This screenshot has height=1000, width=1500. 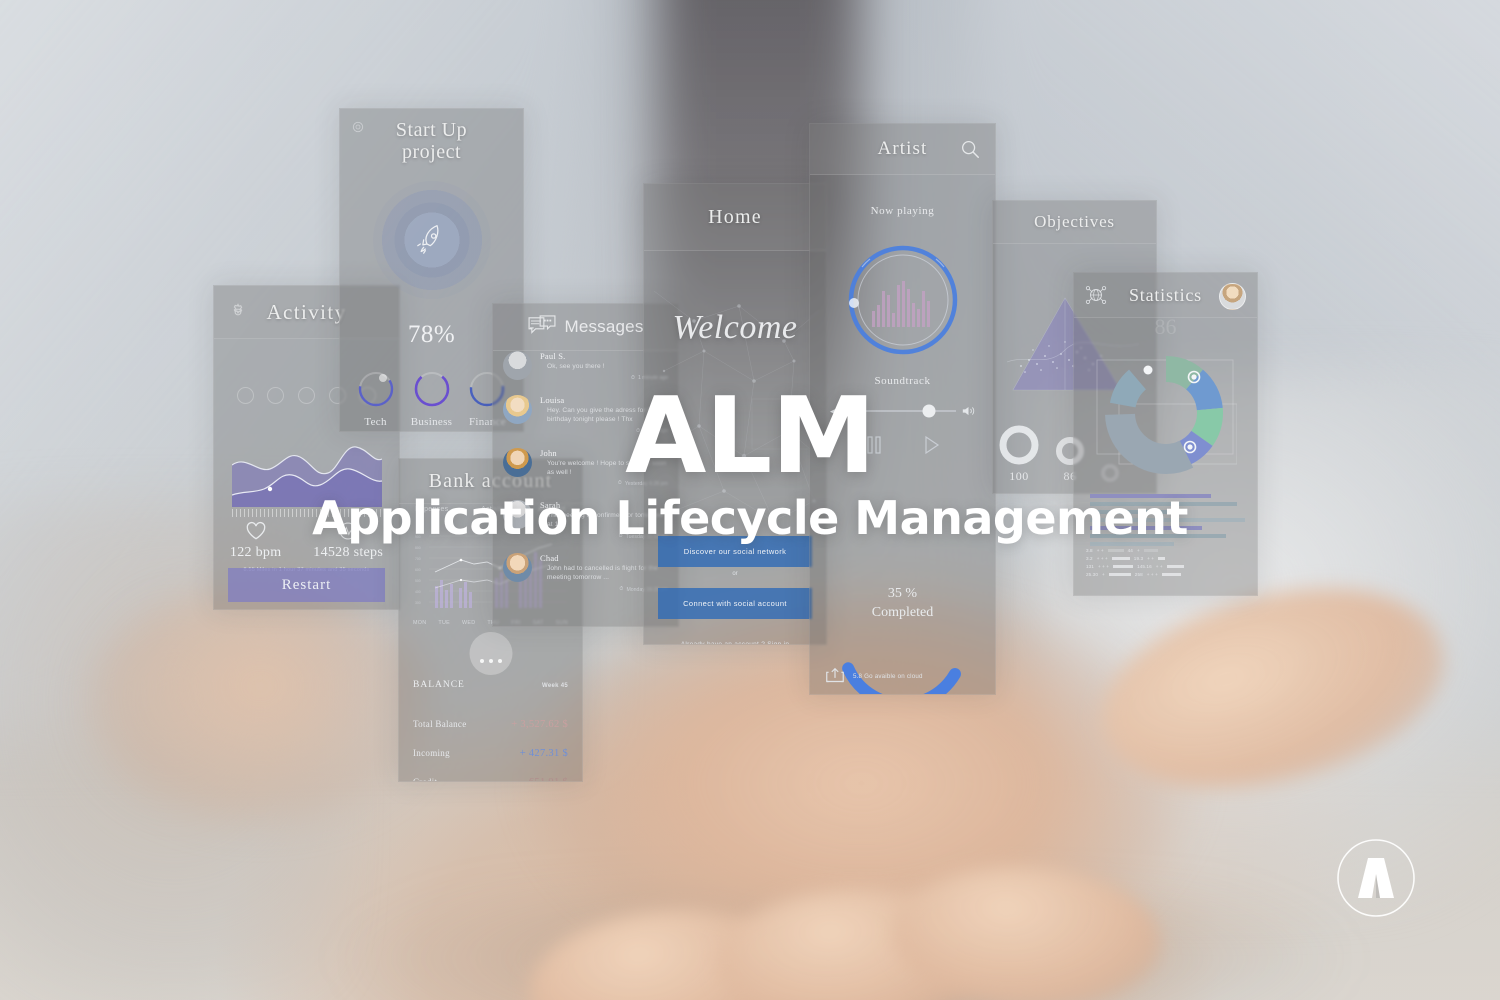 I want to click on cell-3: 44, so click(x=1130, y=550).